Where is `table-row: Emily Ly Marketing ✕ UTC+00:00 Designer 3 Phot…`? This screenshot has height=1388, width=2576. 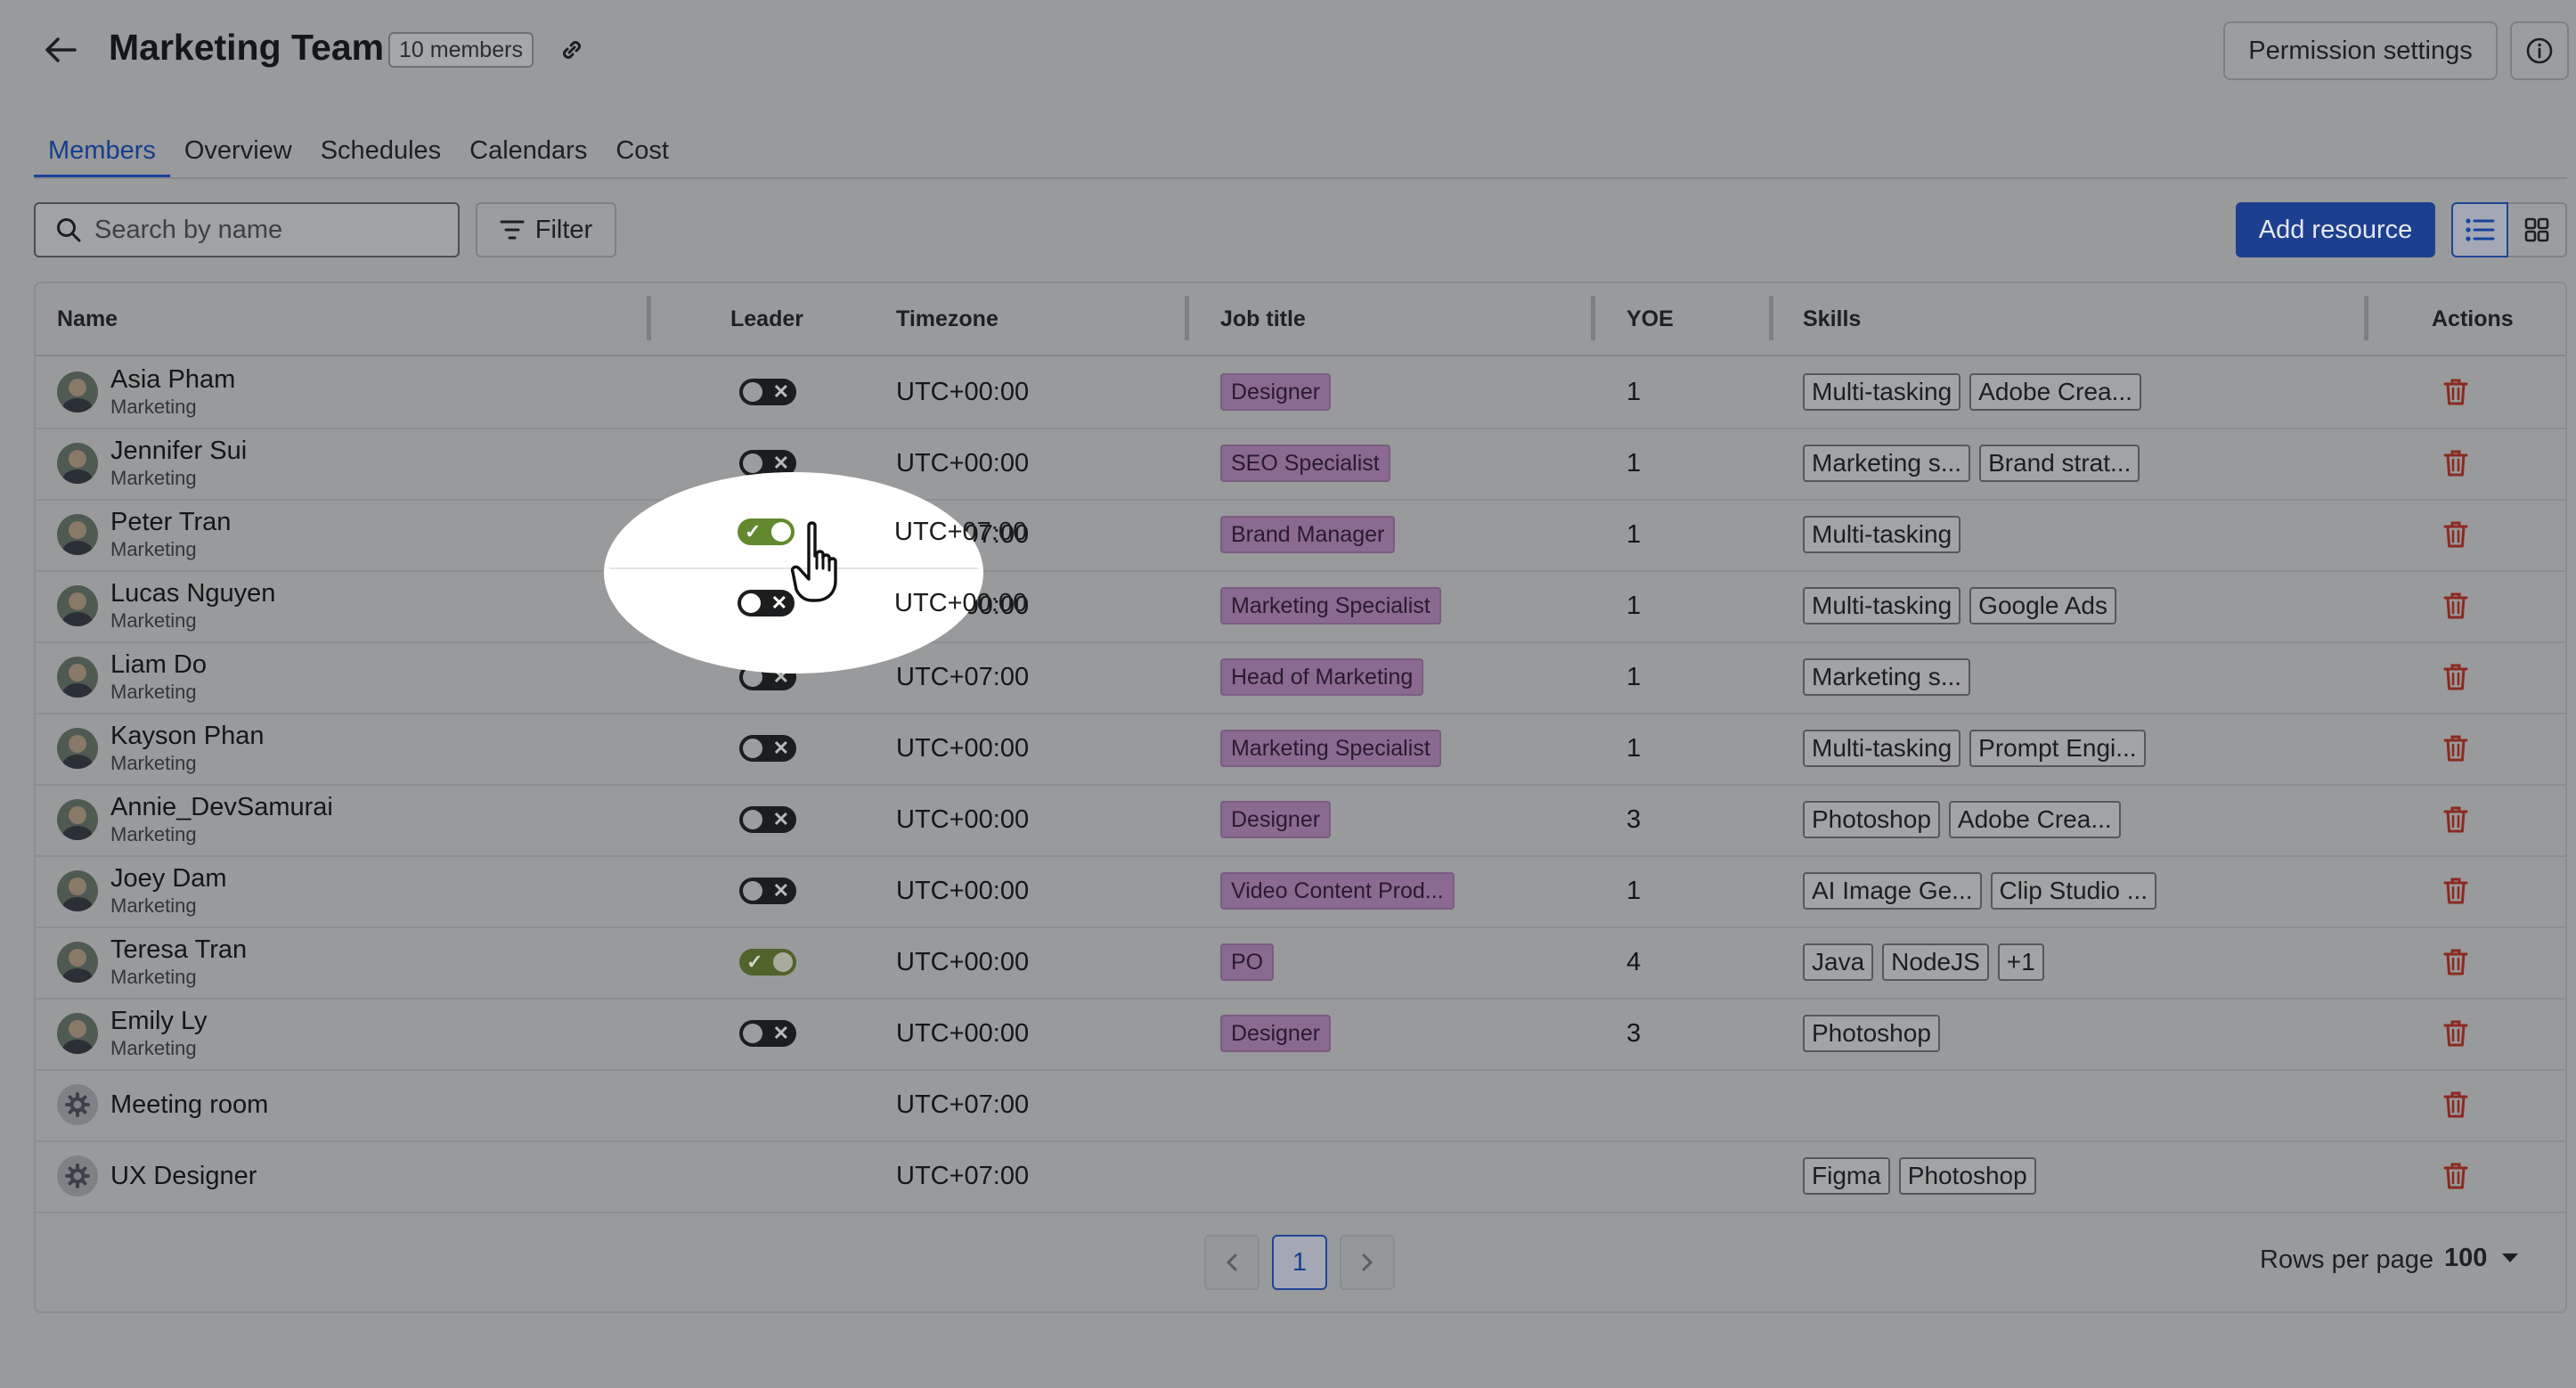 table-row: Emily Ly Marketing ✕ UTC+00:00 Designer 3 Phot… is located at coordinates (1300, 1034).